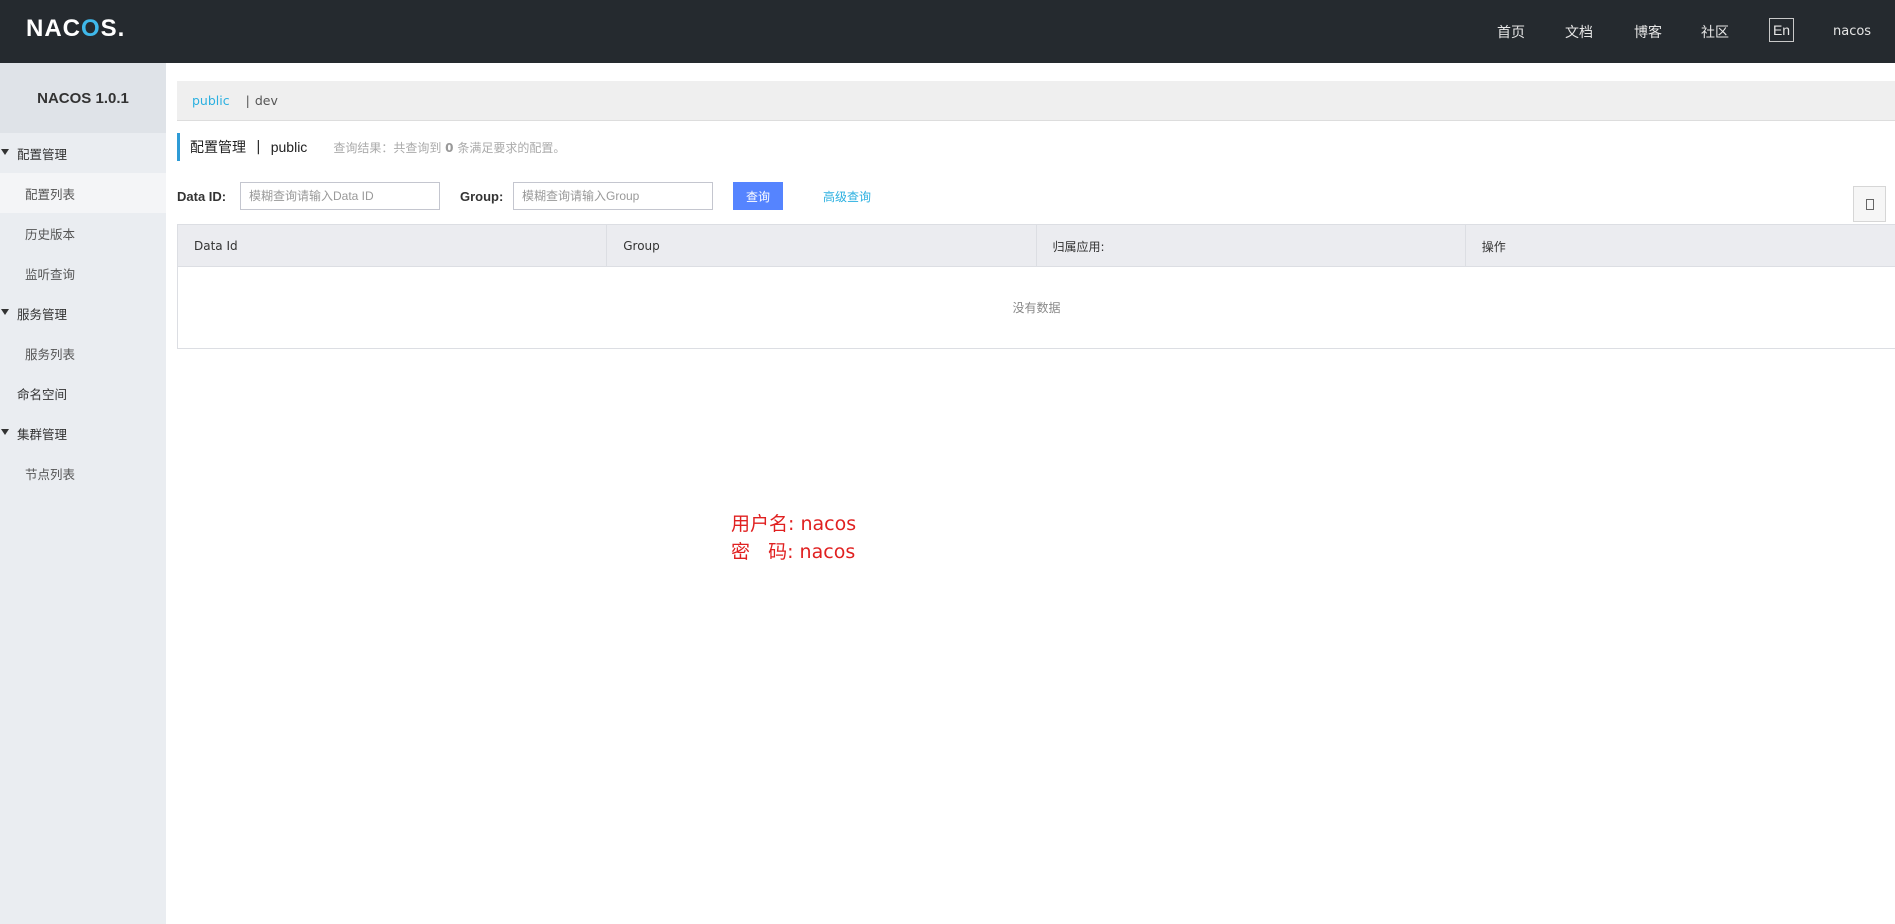 The image size is (1895, 924). I want to click on column-header-app: 归属应用:, so click(1251, 246).